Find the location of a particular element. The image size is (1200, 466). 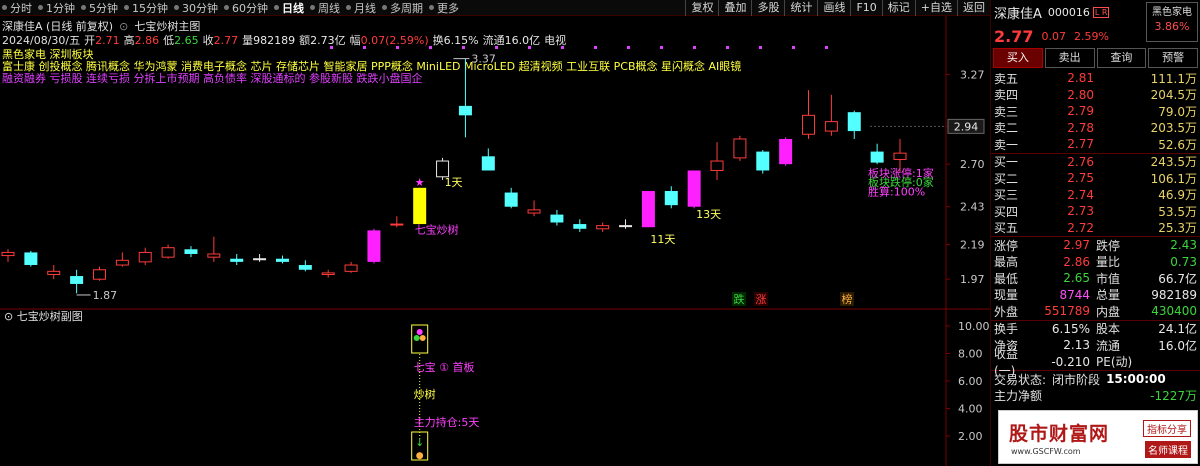

bid-row-1: 买二 2.75 106.1万 is located at coordinates (1095, 178).